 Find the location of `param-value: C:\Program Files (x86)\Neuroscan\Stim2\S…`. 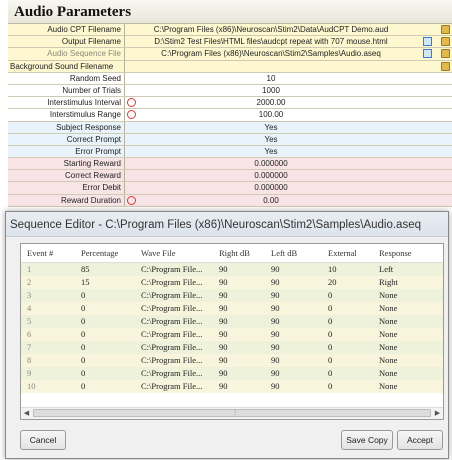

param-value: C:\Program Files (x86)\Neuroscan\Stim2\S… is located at coordinates (271, 53).